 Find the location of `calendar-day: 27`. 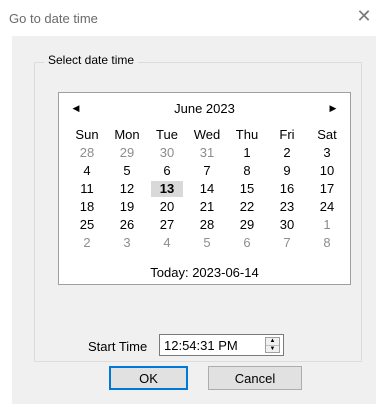

calendar-day: 27 is located at coordinates (167, 225).